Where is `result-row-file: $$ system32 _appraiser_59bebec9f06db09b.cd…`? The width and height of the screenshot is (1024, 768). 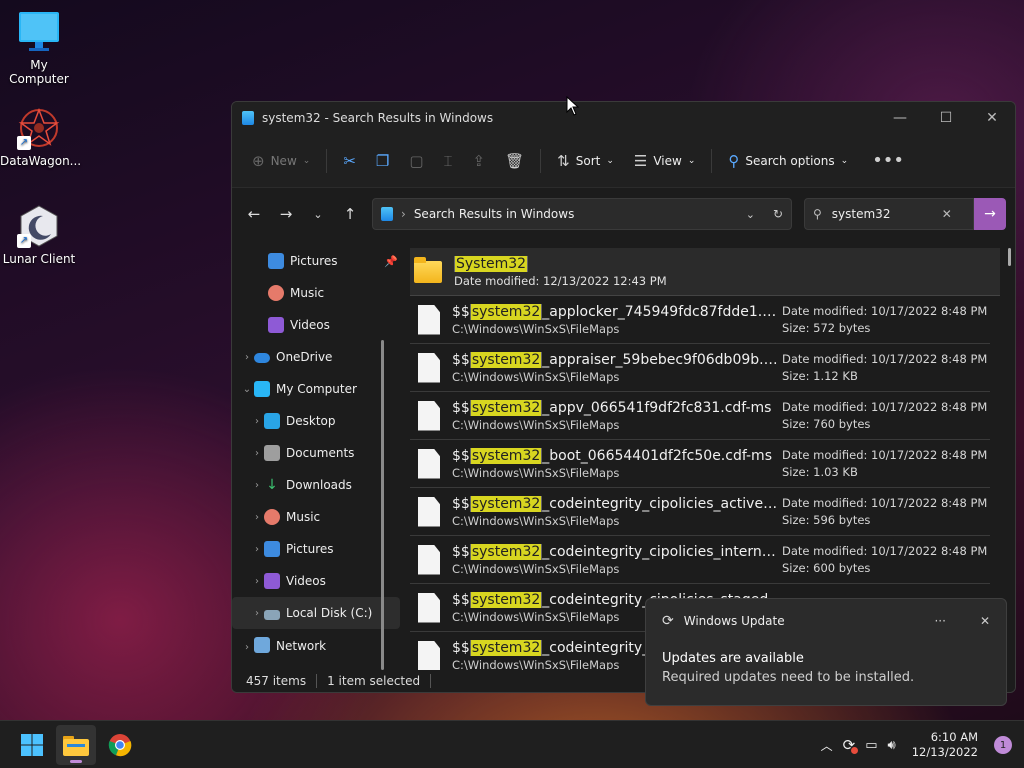 result-row-file: $$ system32 _appraiser_59bebec9f06db09b.cd… is located at coordinates (700, 368).